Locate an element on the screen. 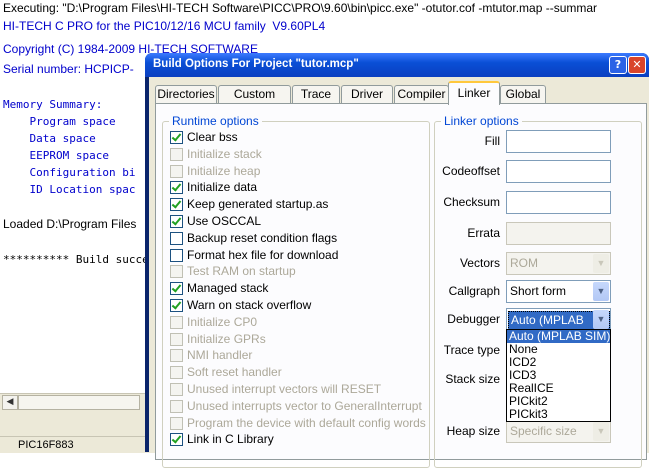  runtime-option-label: Test RAM on startup is located at coordinates (241, 271).